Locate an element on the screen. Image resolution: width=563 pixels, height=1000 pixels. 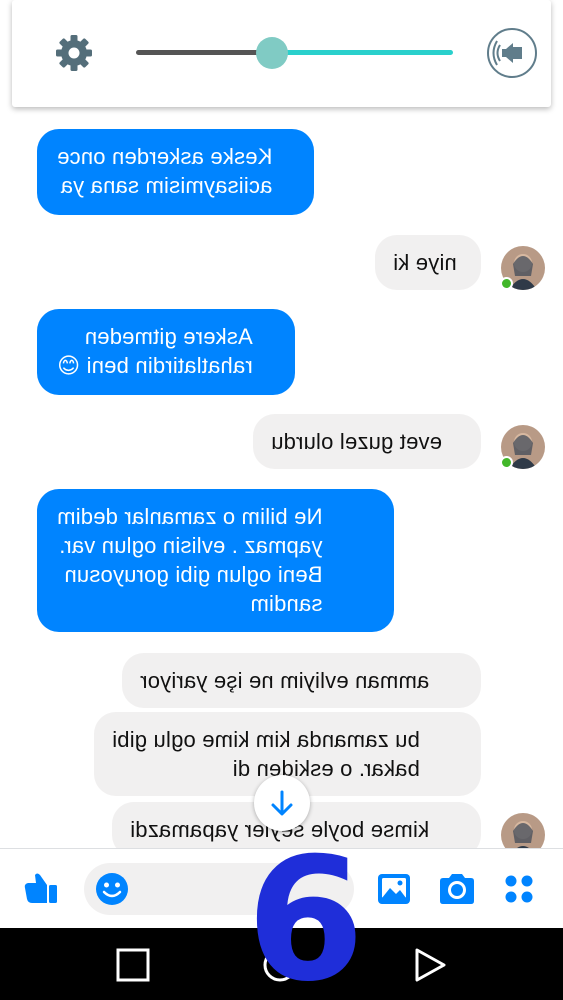
message-text: amman evliyim ne işe yariyor is located at coordinates (285, 680).